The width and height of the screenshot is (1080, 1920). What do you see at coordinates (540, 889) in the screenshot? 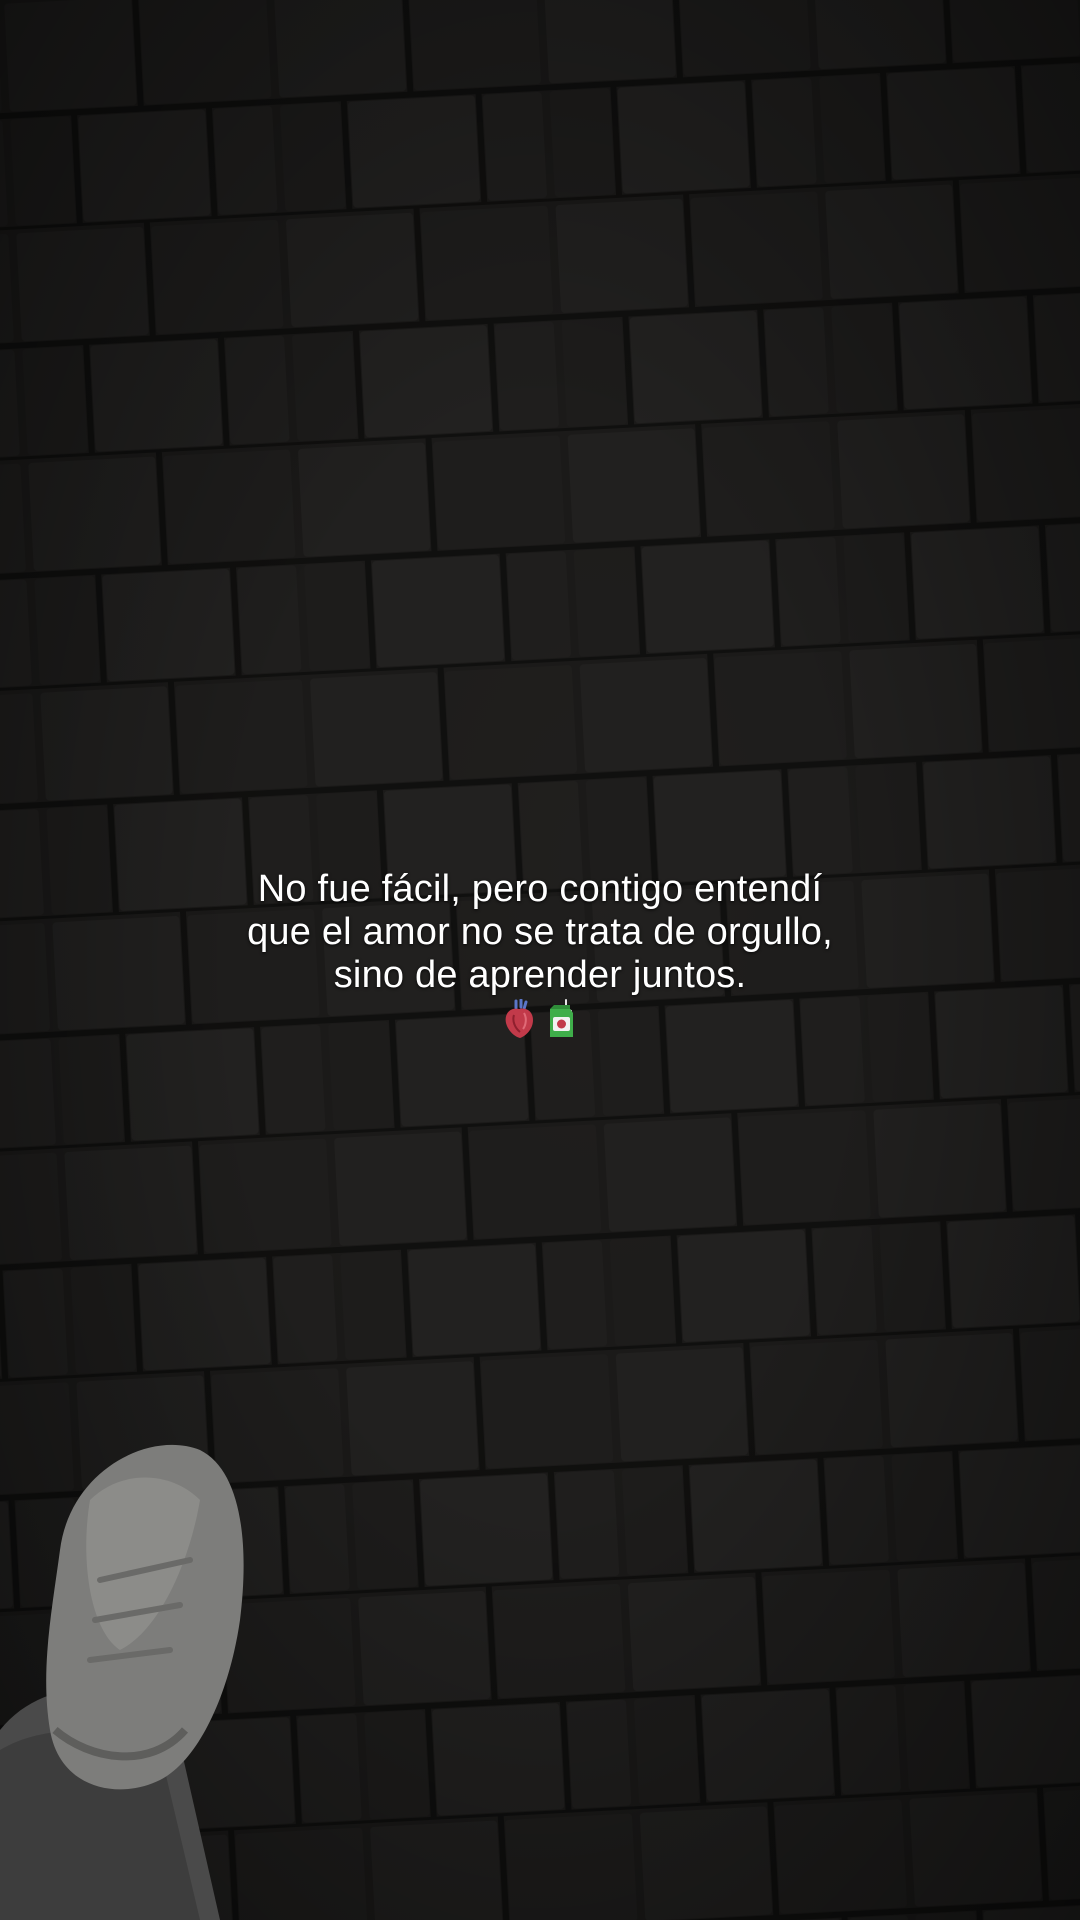
I see `caption-line-1: No fue fácil, pero contigo entendí` at bounding box center [540, 889].